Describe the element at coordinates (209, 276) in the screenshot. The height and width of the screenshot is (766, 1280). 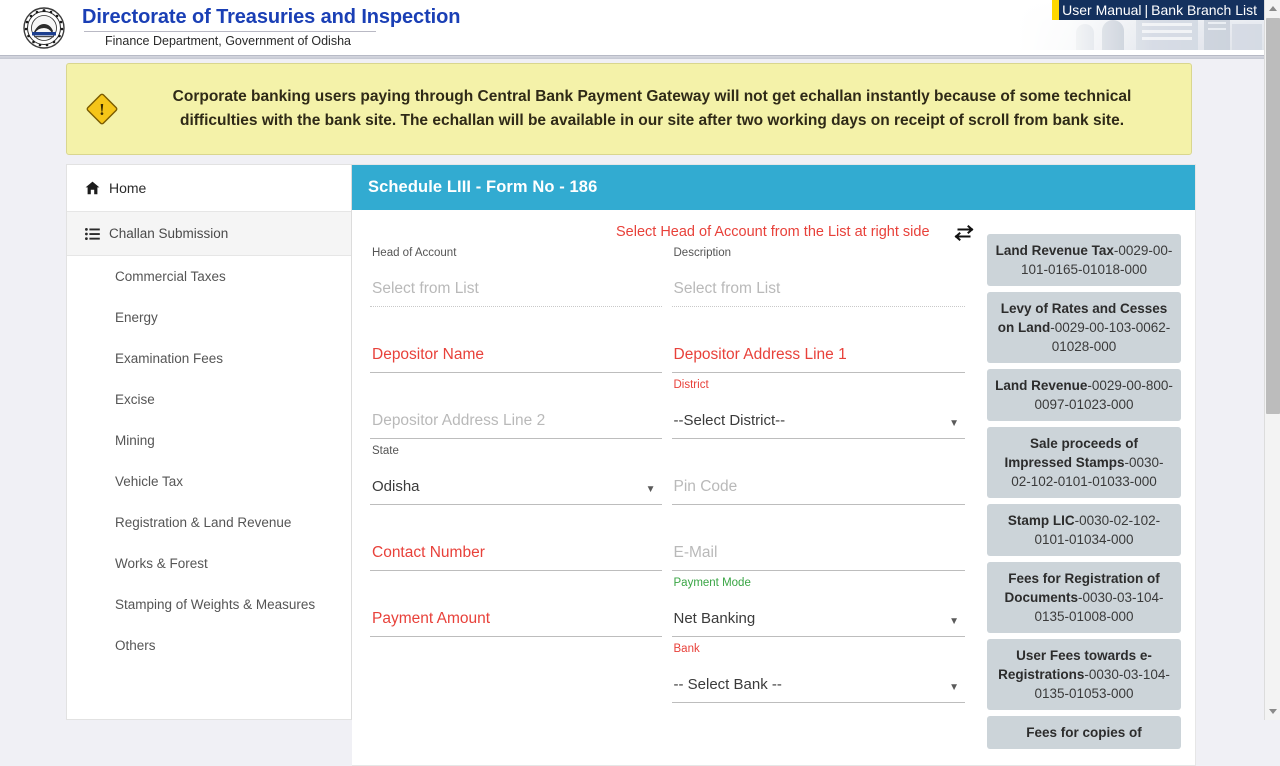
I see `sidebar-item-commercial-taxes: Commercial Taxes` at that location.